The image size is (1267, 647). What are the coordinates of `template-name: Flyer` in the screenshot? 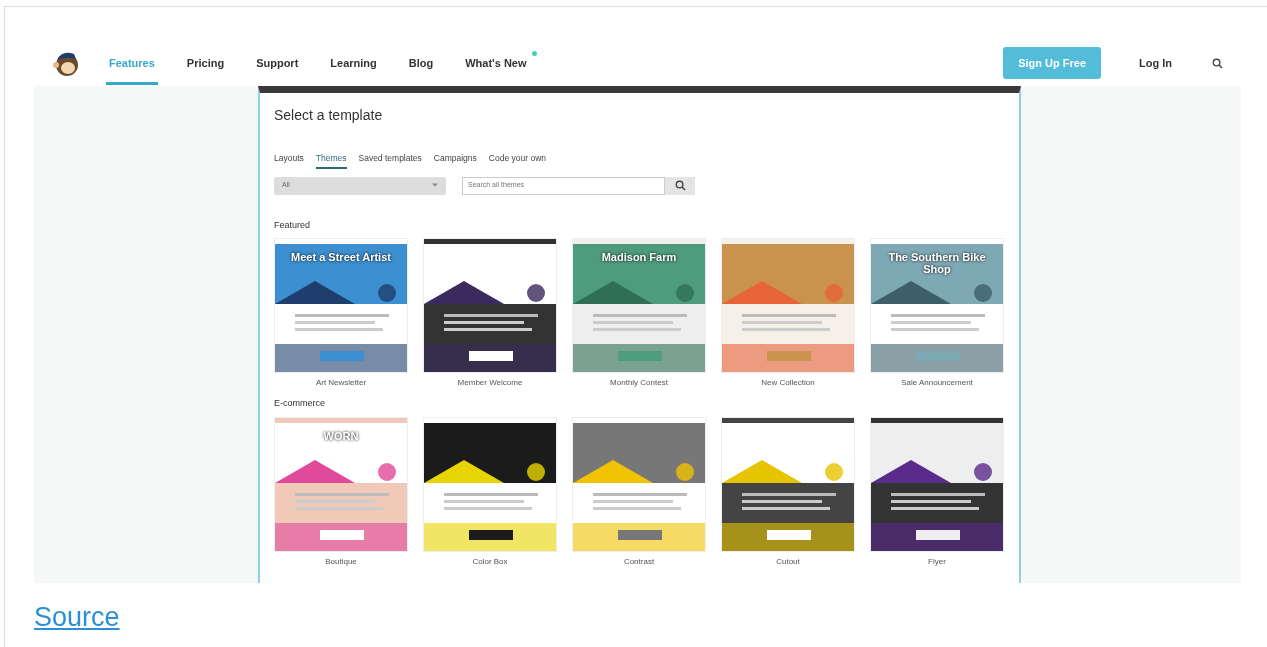 It's located at (937, 561).